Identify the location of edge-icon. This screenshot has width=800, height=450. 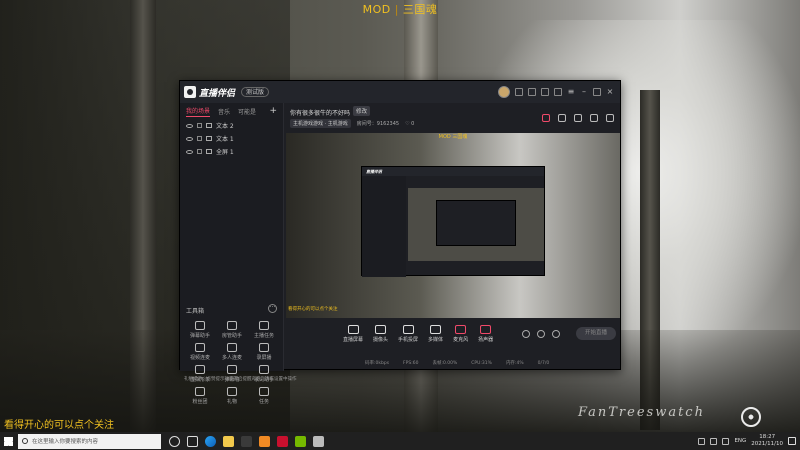
(210, 441).